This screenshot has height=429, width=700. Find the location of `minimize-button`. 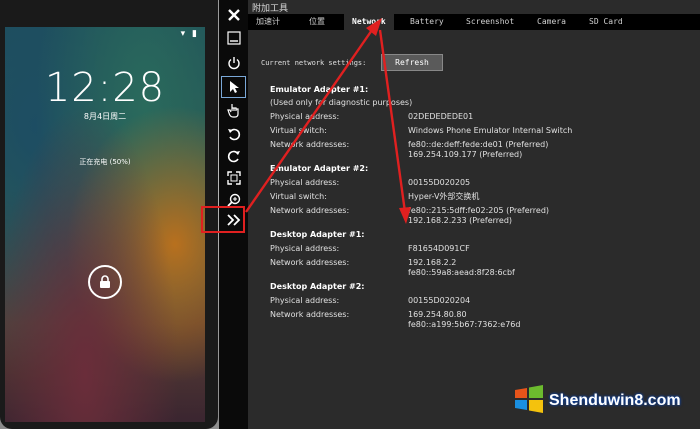

minimize-button is located at coordinates (233, 38).